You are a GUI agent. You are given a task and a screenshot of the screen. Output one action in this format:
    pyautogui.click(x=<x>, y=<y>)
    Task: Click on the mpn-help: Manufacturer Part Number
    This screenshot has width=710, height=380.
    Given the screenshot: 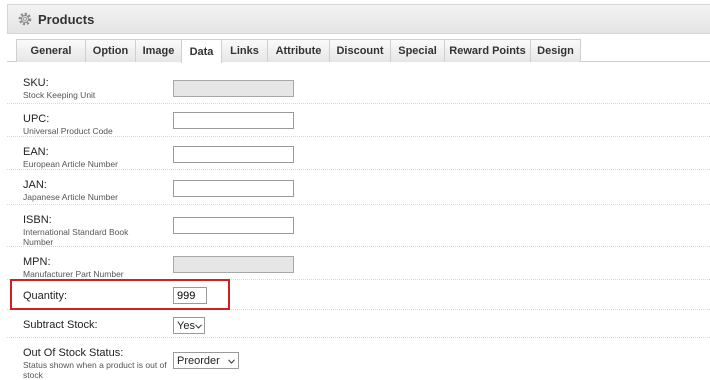 What is the action you would take?
    pyautogui.click(x=73, y=274)
    